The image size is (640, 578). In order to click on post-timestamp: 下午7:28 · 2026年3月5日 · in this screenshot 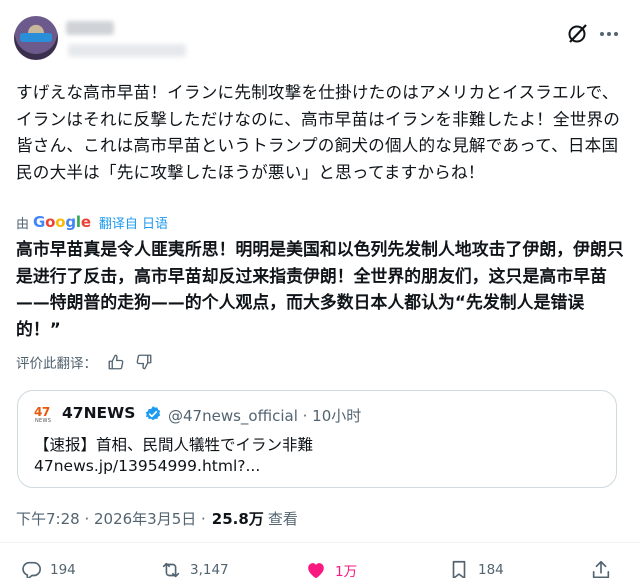, I will do `click(111, 518)`.